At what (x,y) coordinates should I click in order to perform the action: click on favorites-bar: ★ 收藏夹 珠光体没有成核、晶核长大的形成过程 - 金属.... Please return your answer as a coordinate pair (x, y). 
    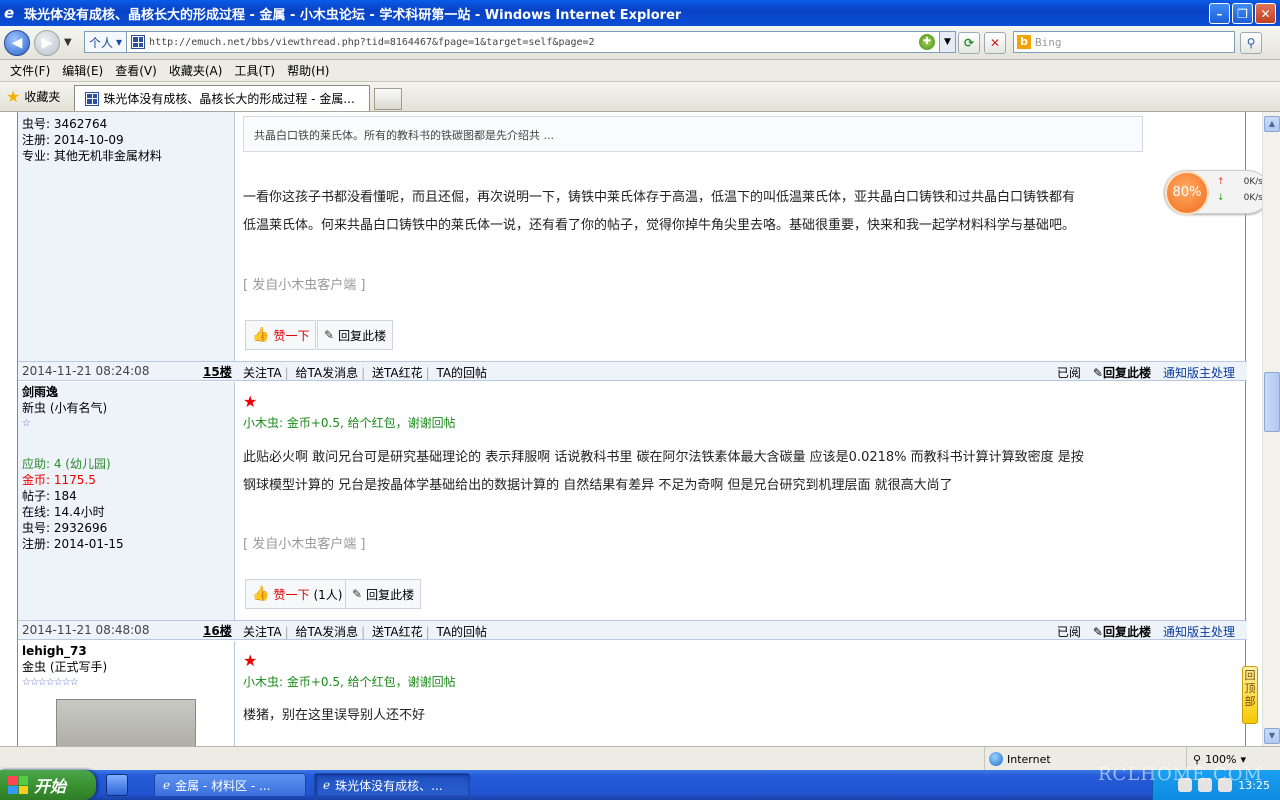
    Looking at the image, I should click on (640, 97).